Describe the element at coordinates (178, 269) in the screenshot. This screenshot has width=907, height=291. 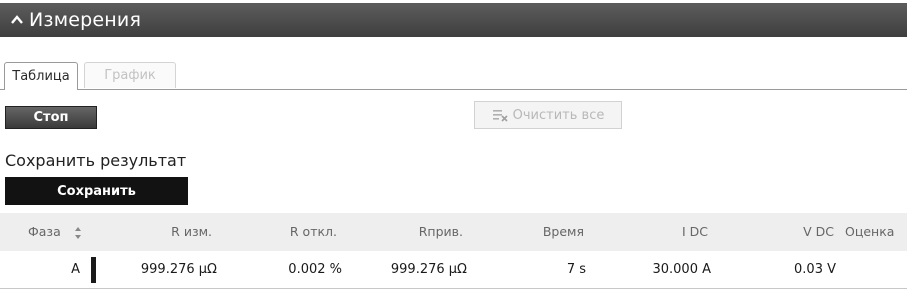
I see `cell-r-meas: 999.276 µΩ` at that location.